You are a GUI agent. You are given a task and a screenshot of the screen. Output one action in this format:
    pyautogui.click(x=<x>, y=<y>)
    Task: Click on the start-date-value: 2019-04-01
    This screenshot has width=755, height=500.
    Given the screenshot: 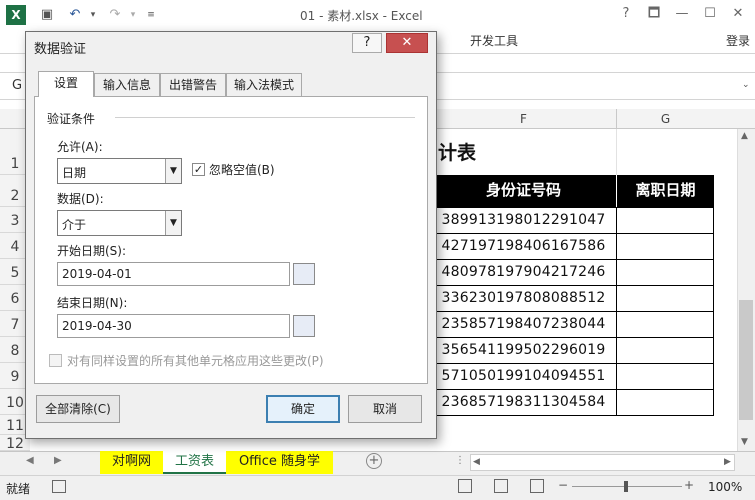 What is the action you would take?
    pyautogui.click(x=97, y=274)
    